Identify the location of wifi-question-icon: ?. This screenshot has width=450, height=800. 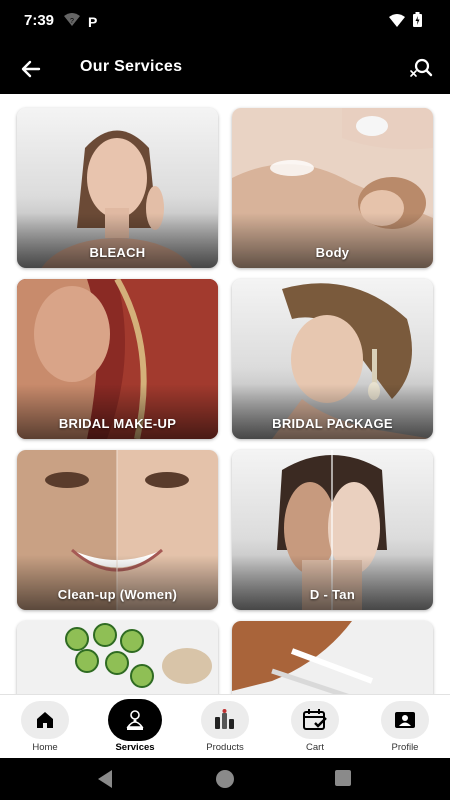
(72, 21).